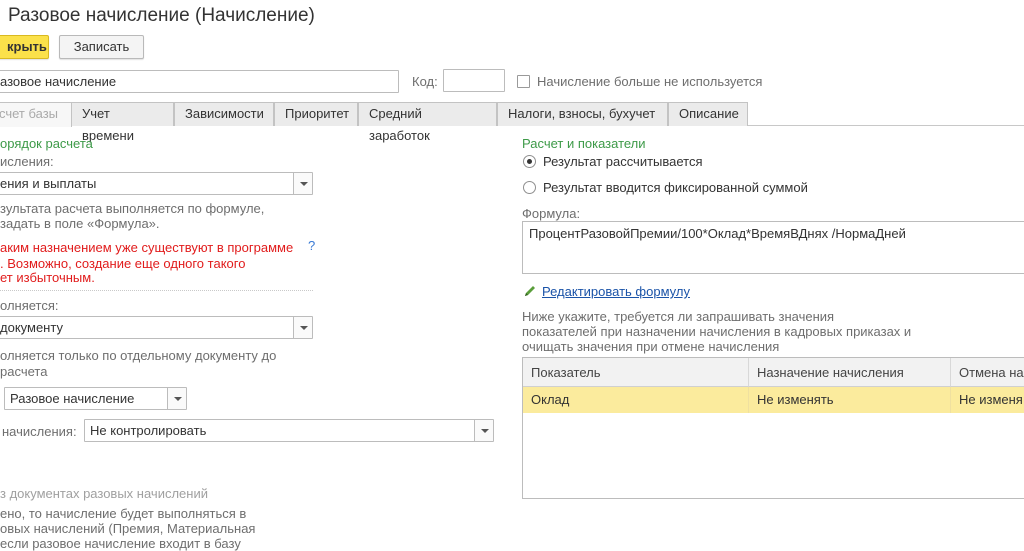 The width and height of the screenshot is (1024, 551). What do you see at coordinates (651, 346) in the screenshot?
I see `hint-line-3: очищать значения при отмене начисления` at bounding box center [651, 346].